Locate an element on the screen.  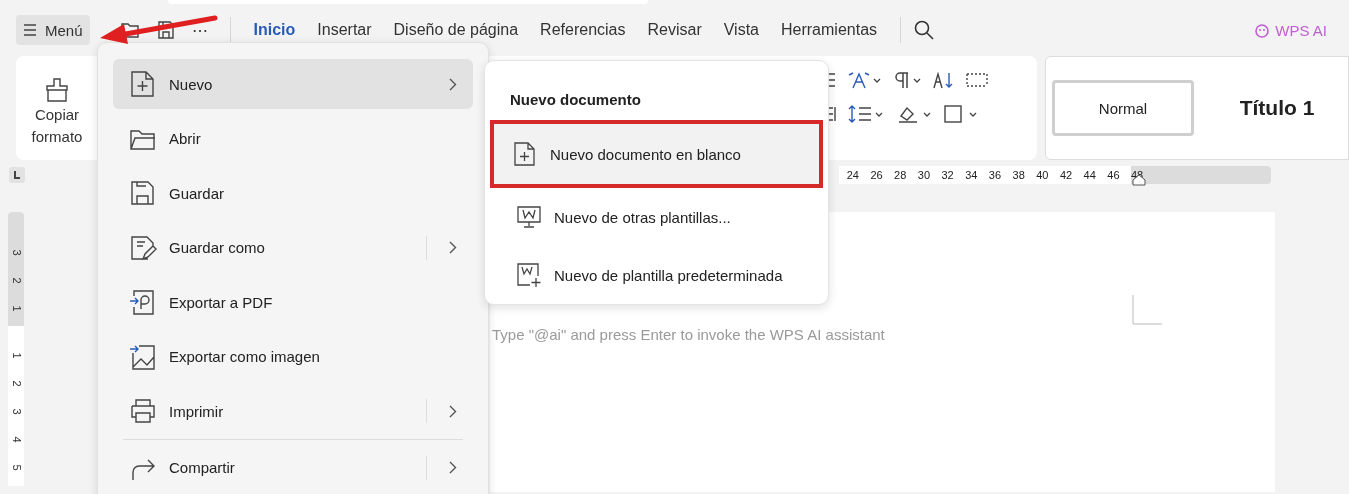
ruler-number: 36 is located at coordinates (995, 175).